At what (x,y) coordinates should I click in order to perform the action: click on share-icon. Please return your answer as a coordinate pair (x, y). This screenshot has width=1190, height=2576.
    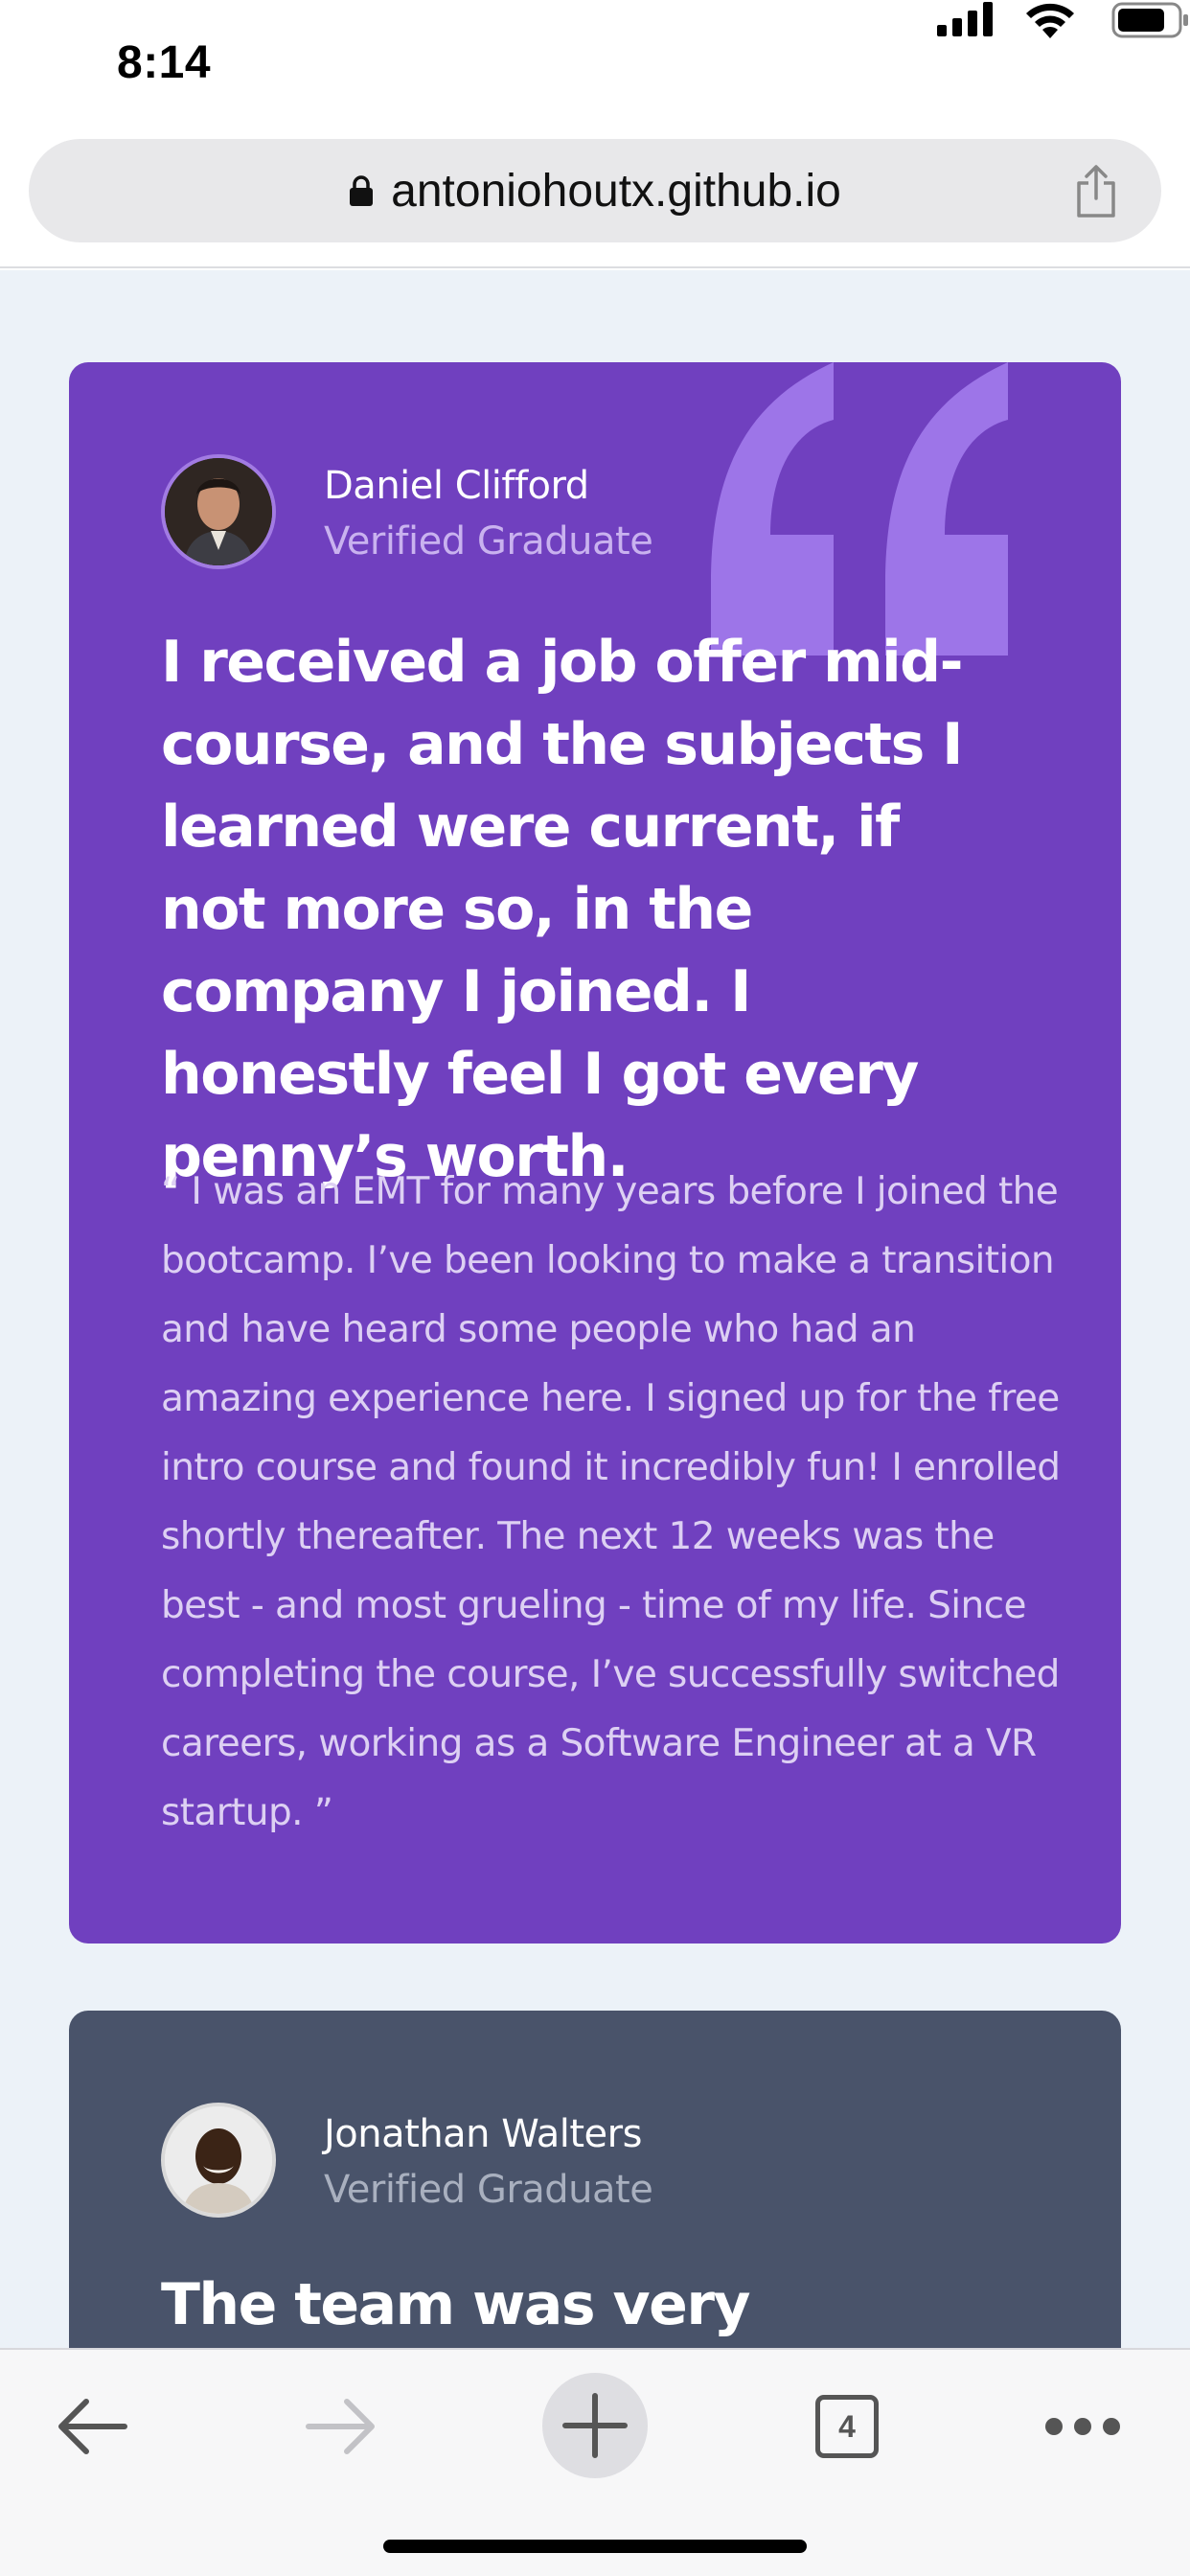
    Looking at the image, I should click on (1096, 191).